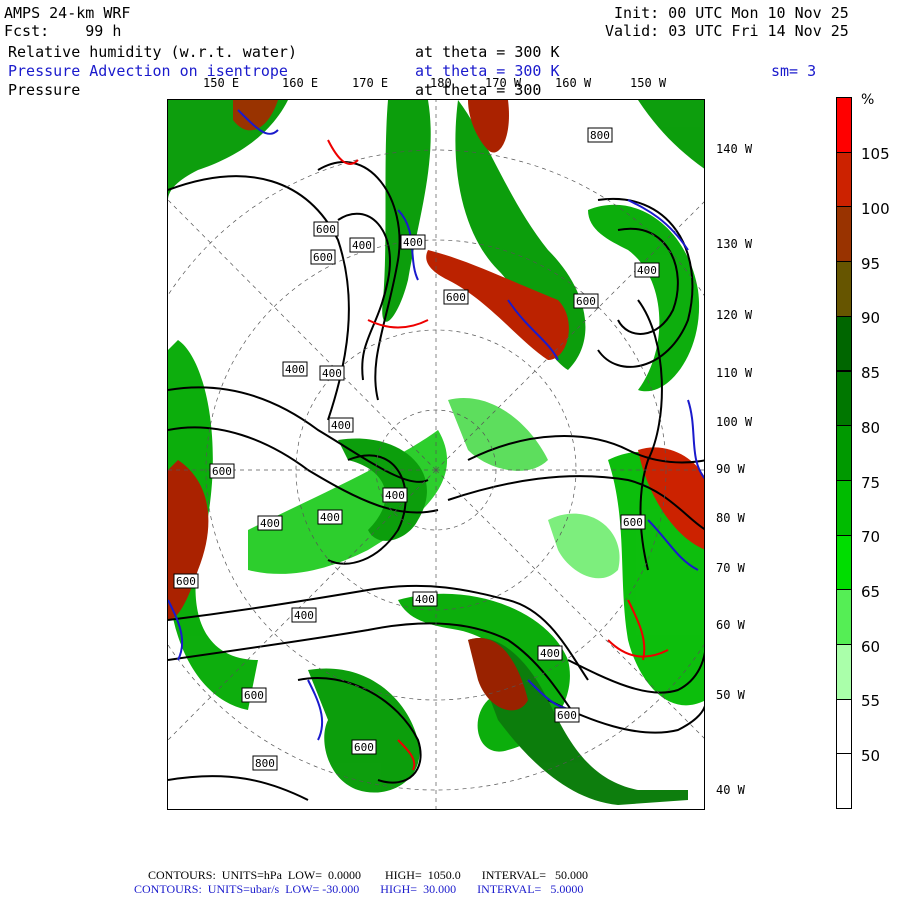 This screenshot has width=900, height=900. Describe the element at coordinates (871, 483) in the screenshot. I see `legend-label: 75` at that location.